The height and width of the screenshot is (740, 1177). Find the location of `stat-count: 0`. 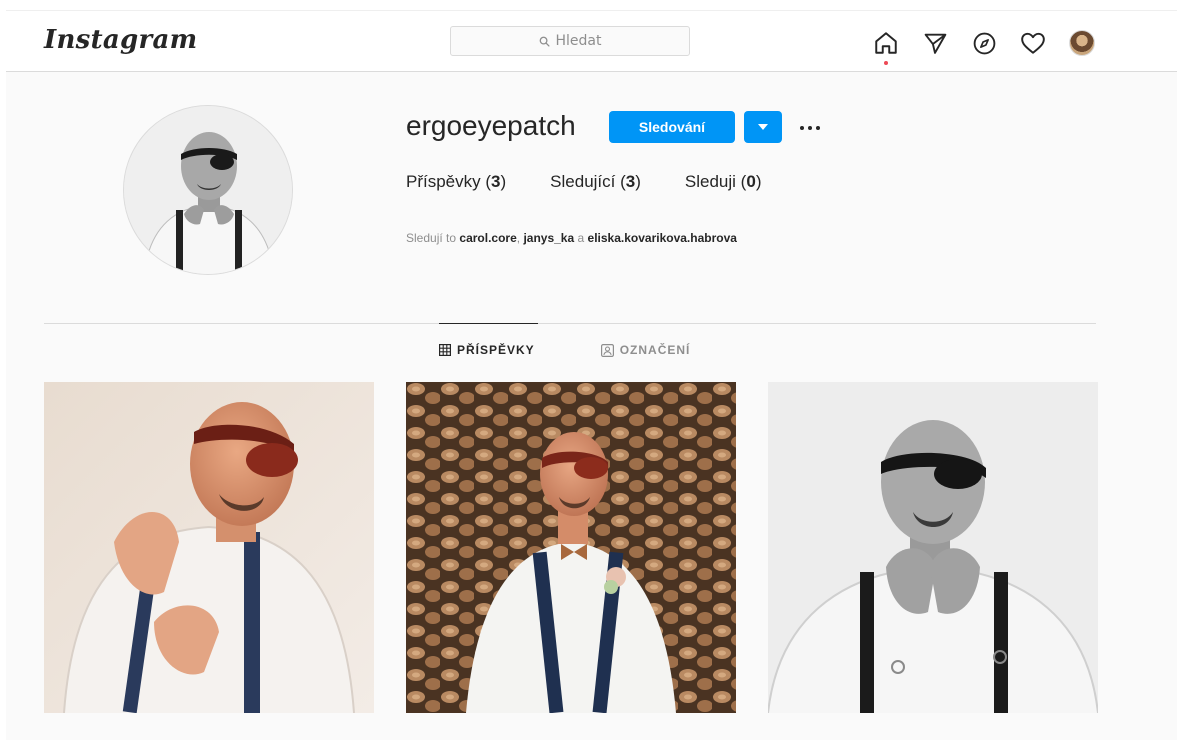

stat-count: 0 is located at coordinates (751, 181).